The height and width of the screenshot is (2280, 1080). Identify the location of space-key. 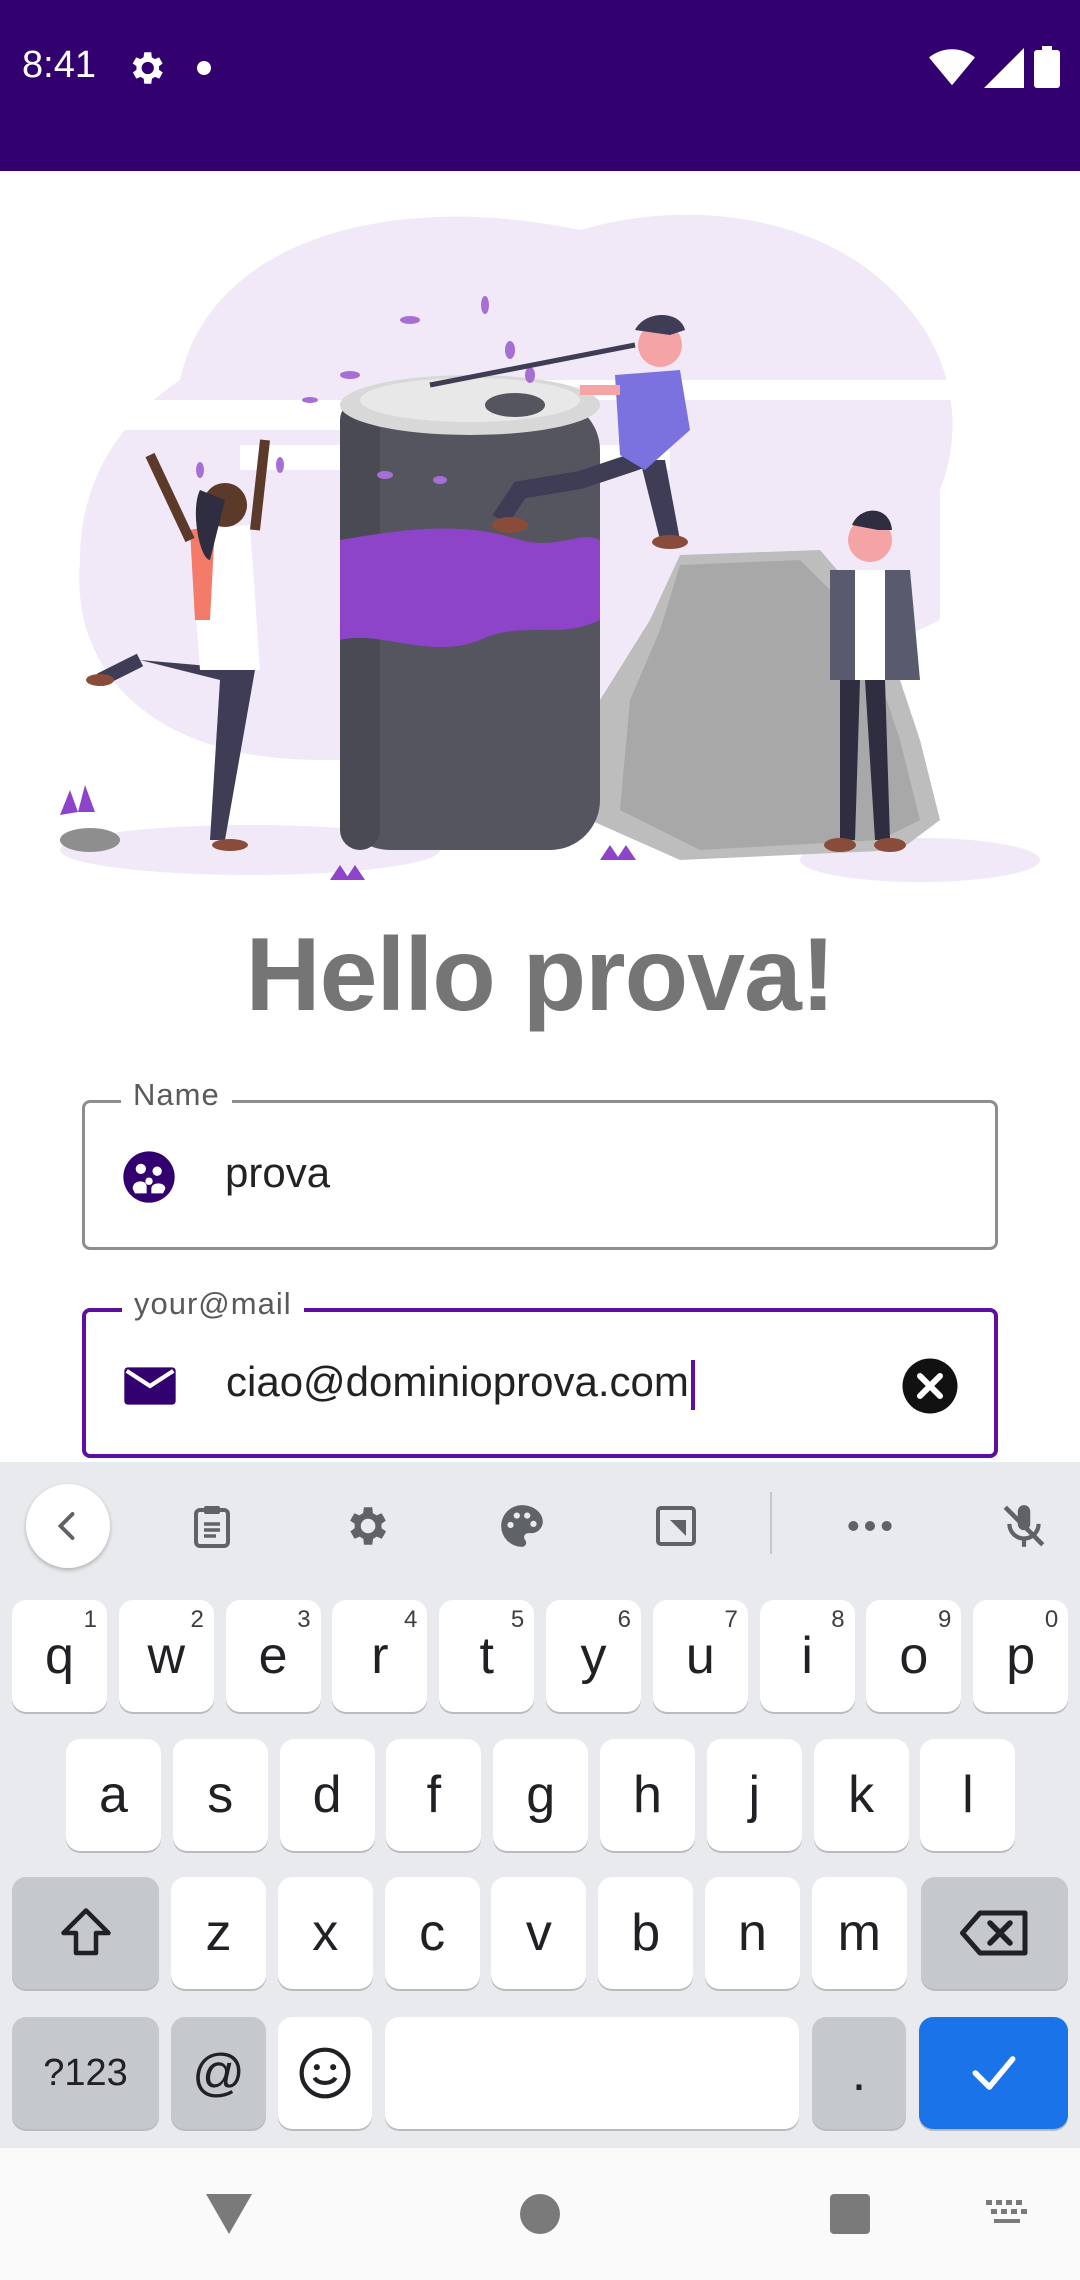
(592, 2073).